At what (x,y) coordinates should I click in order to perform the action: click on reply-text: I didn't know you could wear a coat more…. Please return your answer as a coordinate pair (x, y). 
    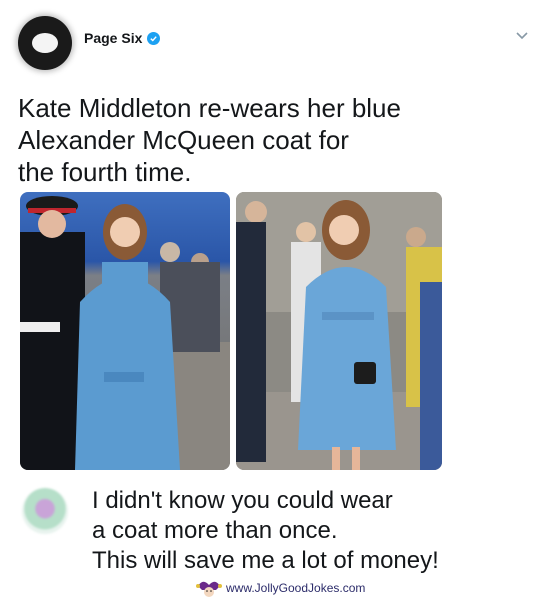
    Looking at the image, I should click on (312, 531).